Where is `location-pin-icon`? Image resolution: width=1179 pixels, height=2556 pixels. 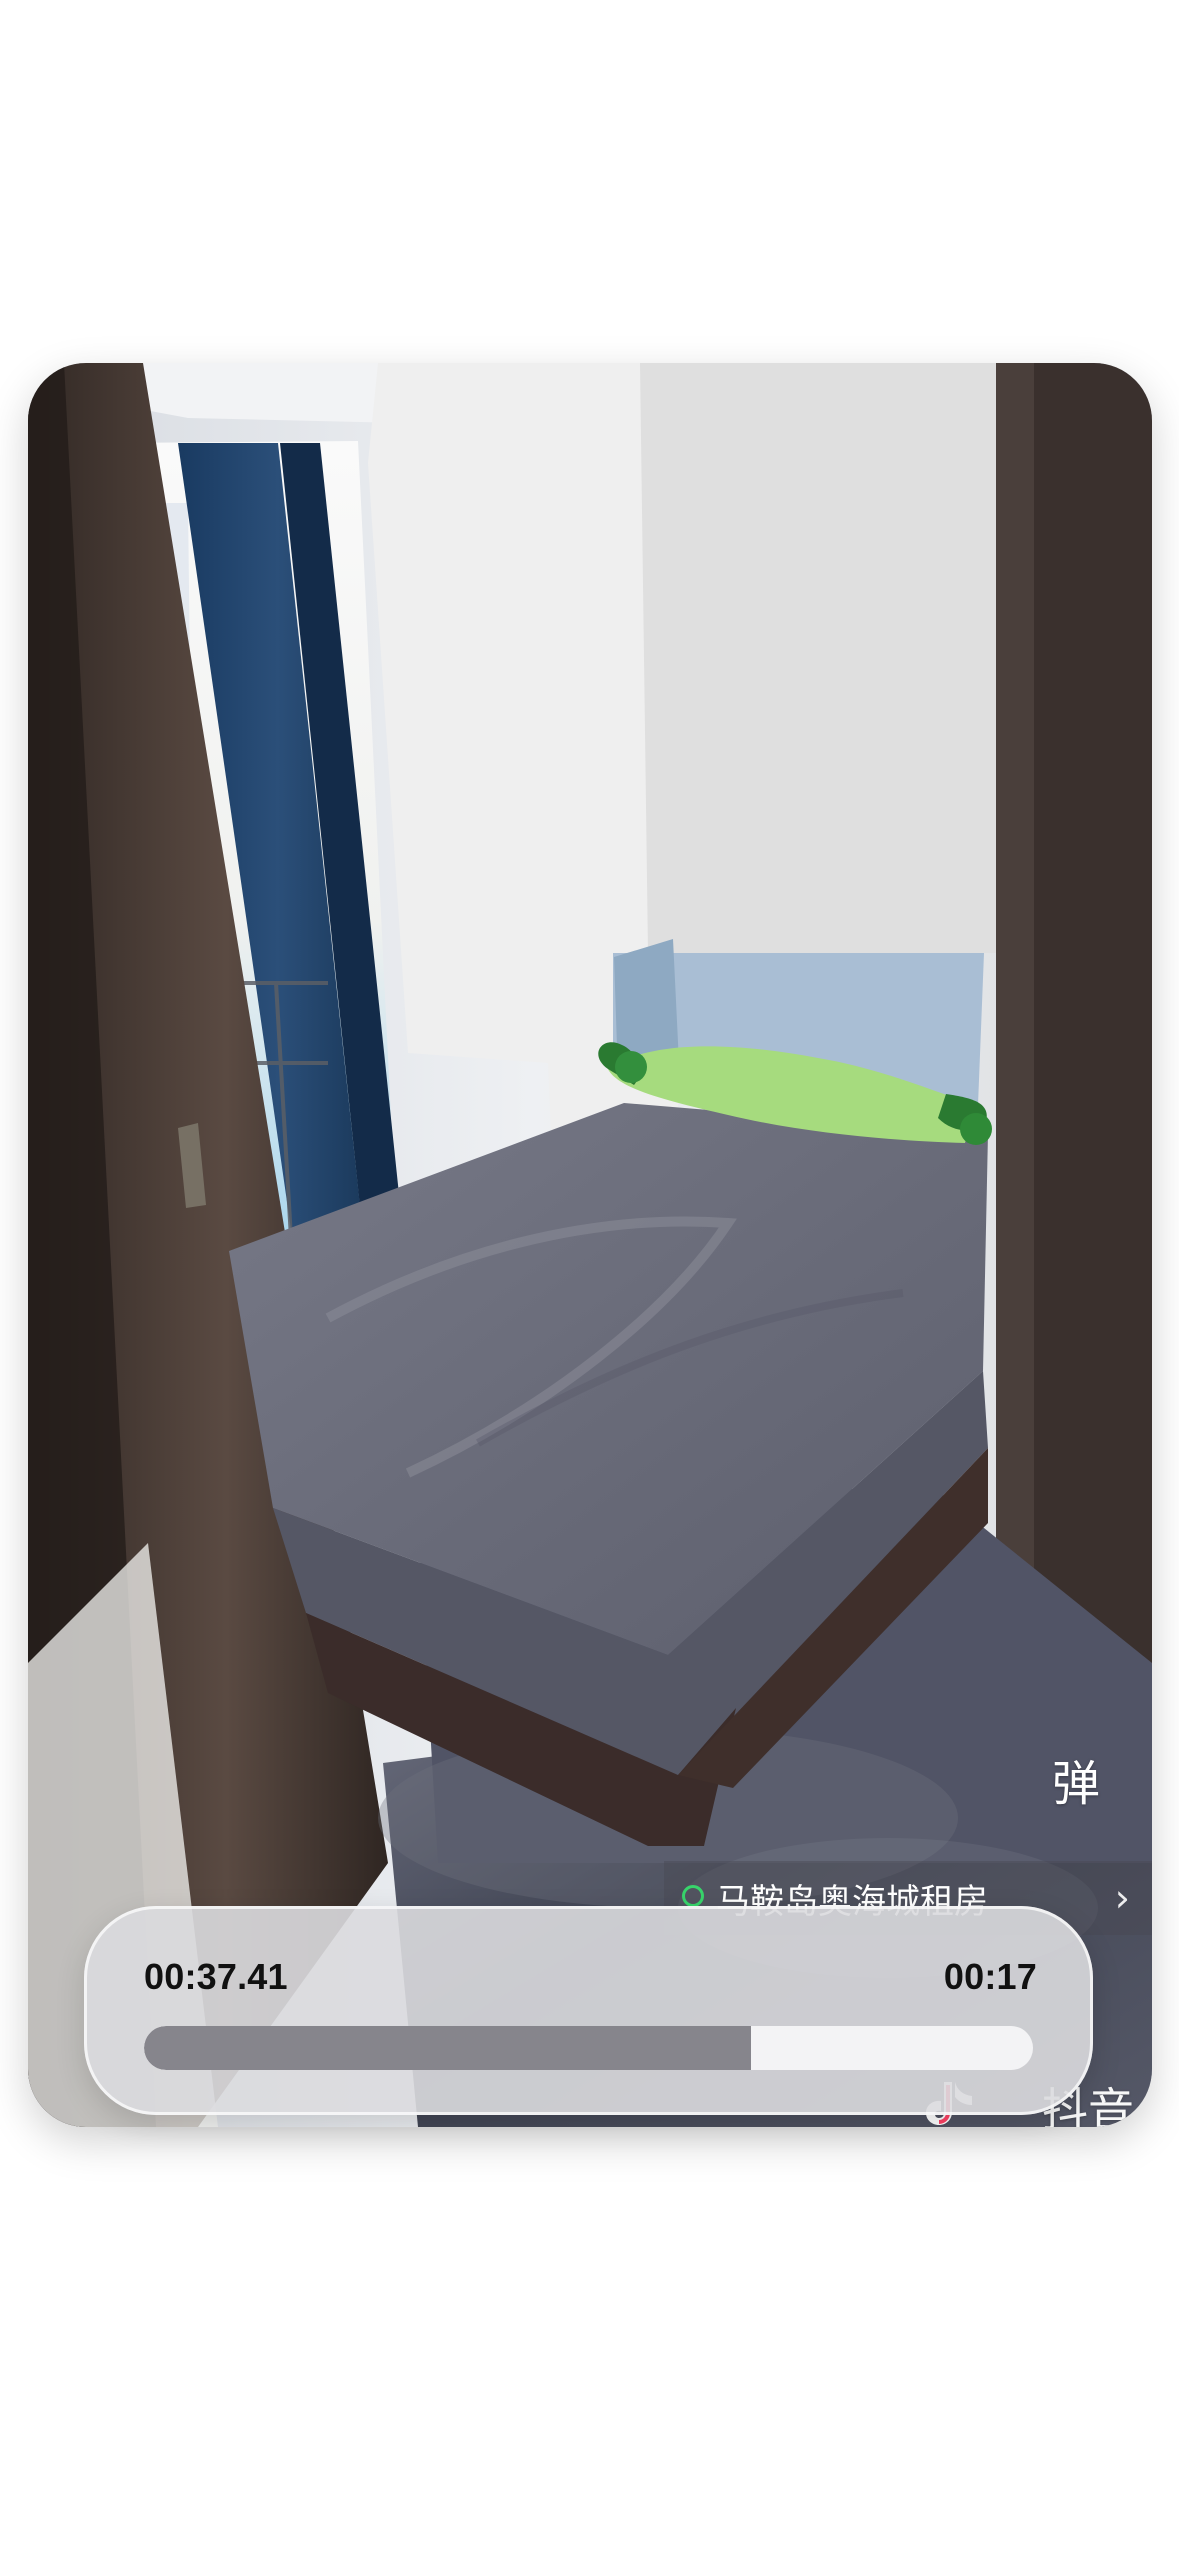
location-pin-icon is located at coordinates (693, 1896).